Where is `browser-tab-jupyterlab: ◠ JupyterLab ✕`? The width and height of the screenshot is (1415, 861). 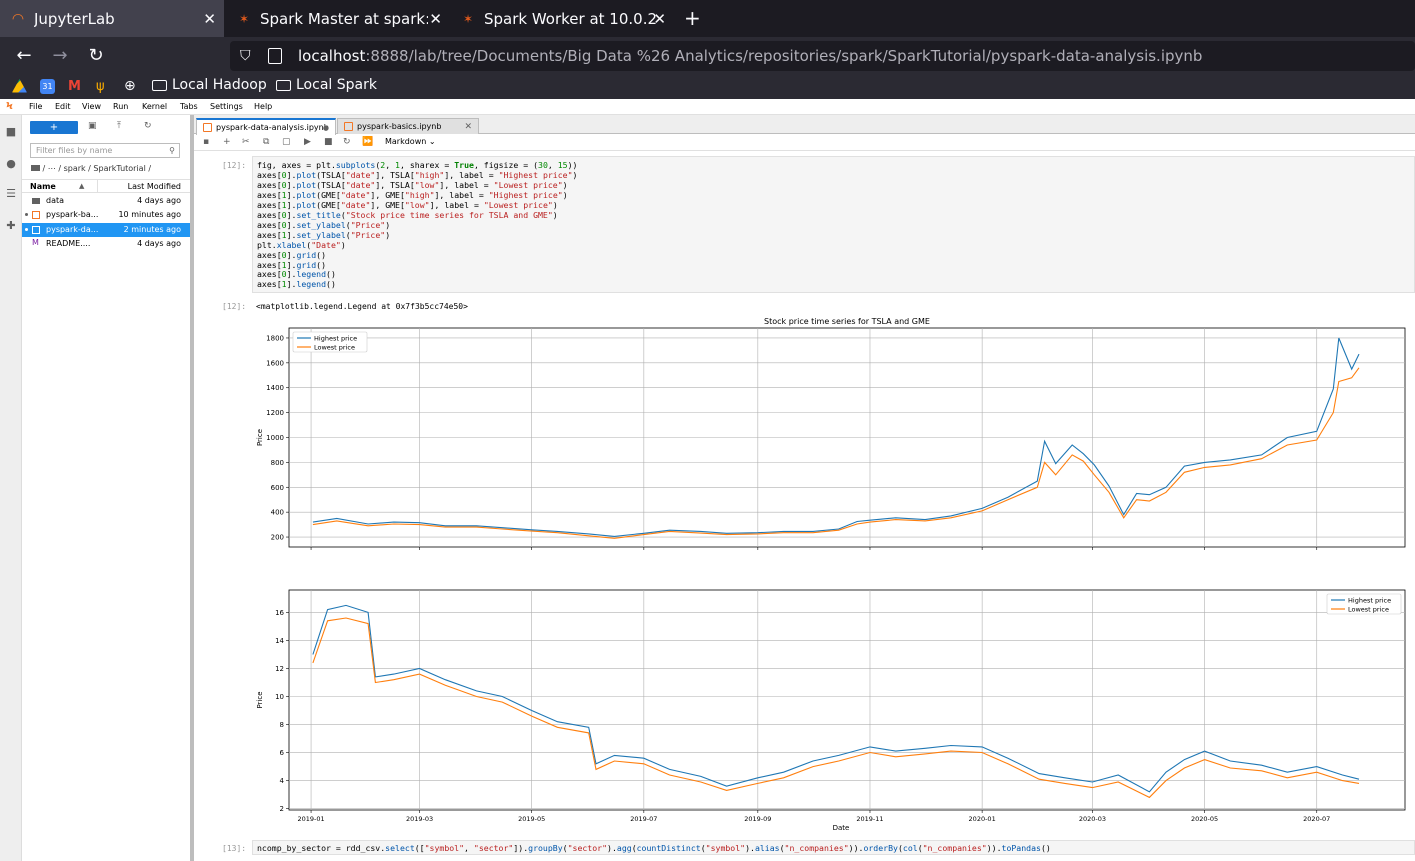
browser-tab-jupyterlab: ◠ JupyterLab ✕ is located at coordinates (112, 18).